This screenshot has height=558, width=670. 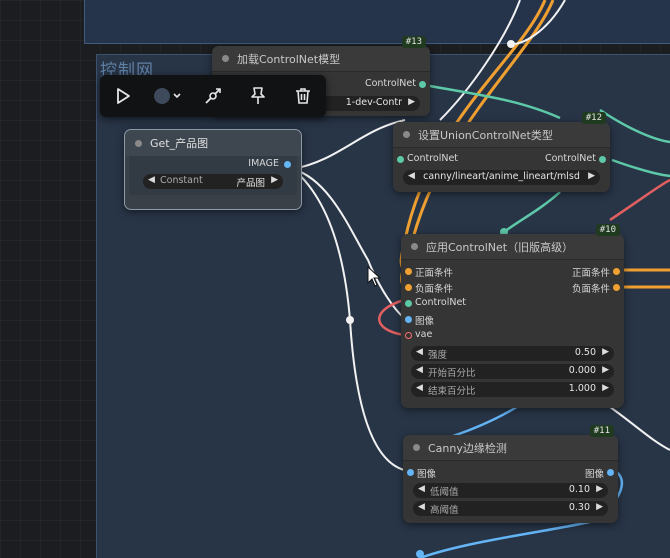 I want to click on node-id-badge: #11, so click(x=601, y=431).